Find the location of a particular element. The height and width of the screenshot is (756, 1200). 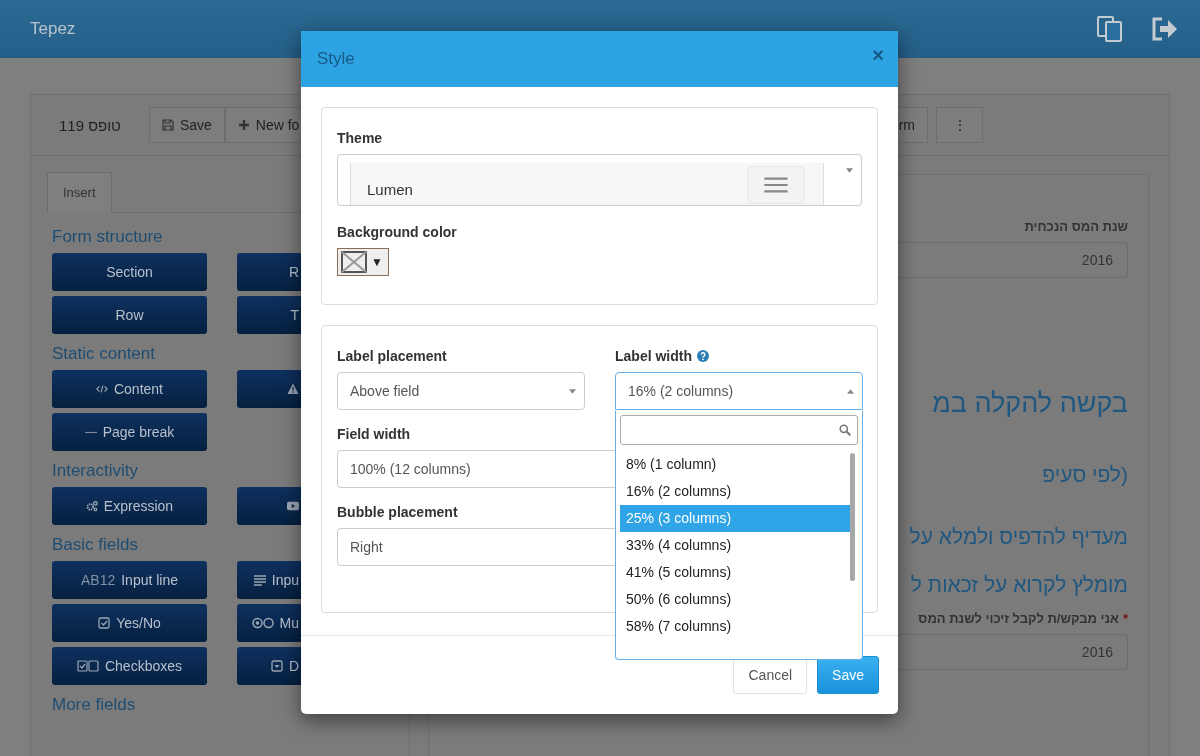

button-label: Content is located at coordinates (138, 389).